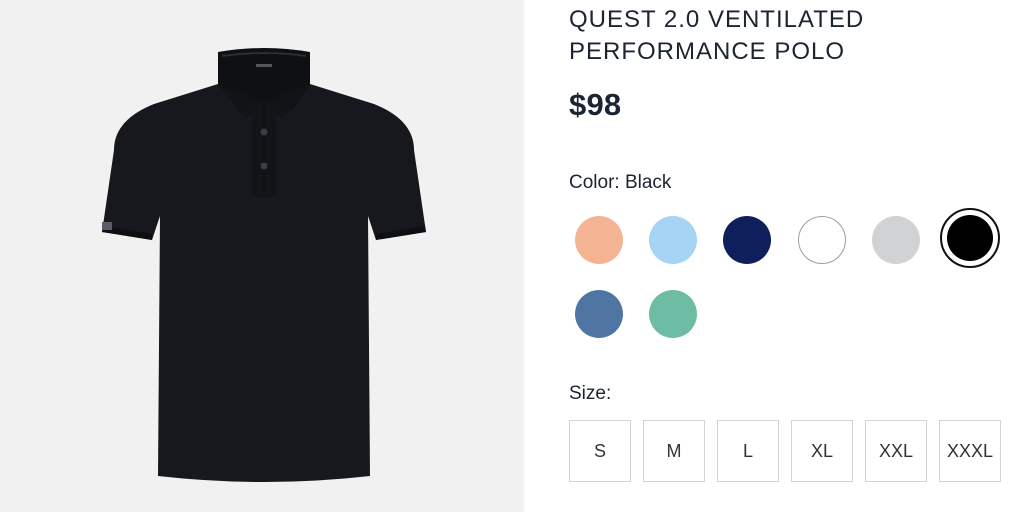 The height and width of the screenshot is (512, 1024). I want to click on color-swatch-navy, so click(747, 240).